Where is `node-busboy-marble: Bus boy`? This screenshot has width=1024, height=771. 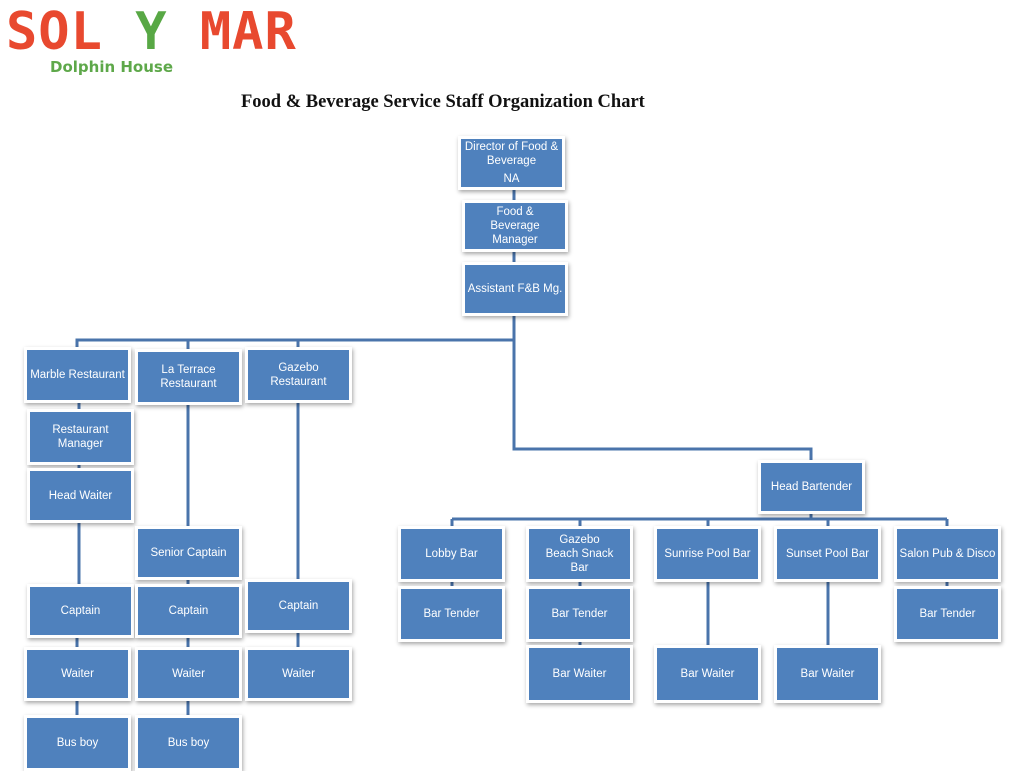 node-busboy-marble: Bus boy is located at coordinates (77, 743).